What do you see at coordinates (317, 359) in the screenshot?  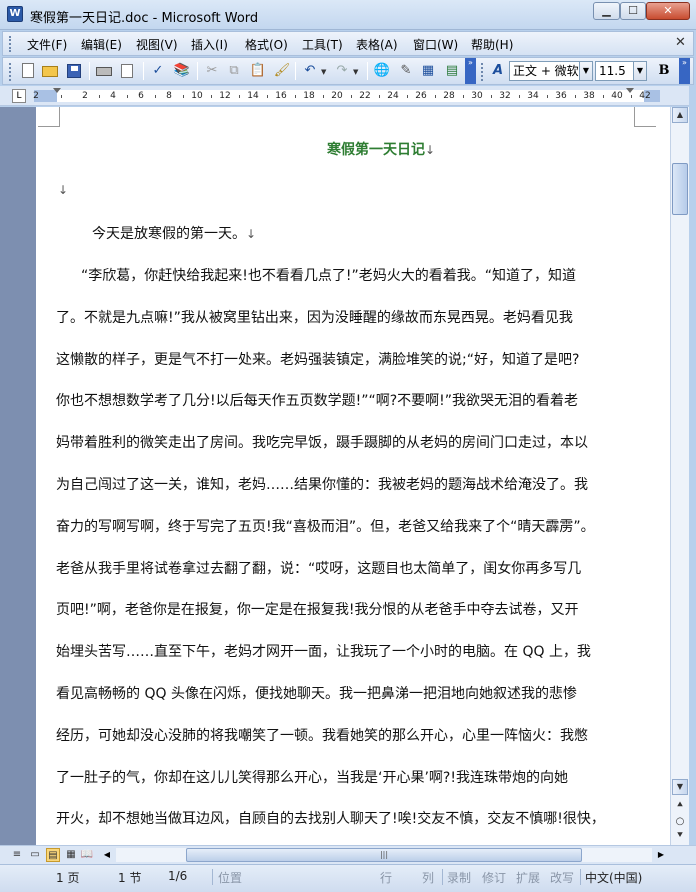 I see `body-text-line: 这懒散的样子，更是气不打一处来。老妈强装镇定，满脸堆笑的说;“好，知道了是吧?` at bounding box center [317, 359].